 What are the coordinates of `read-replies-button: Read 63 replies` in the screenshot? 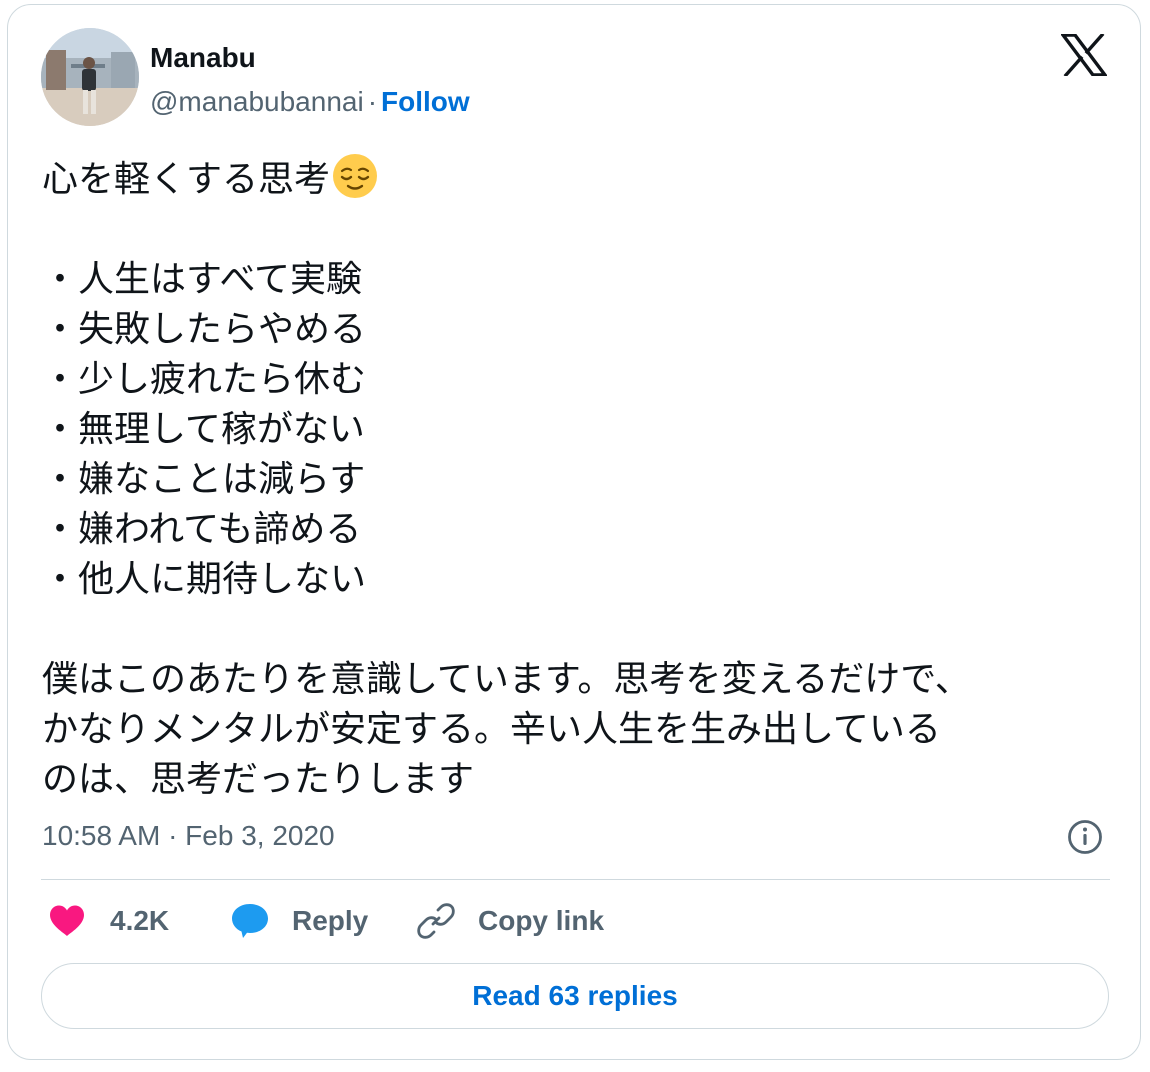 It's located at (575, 996).